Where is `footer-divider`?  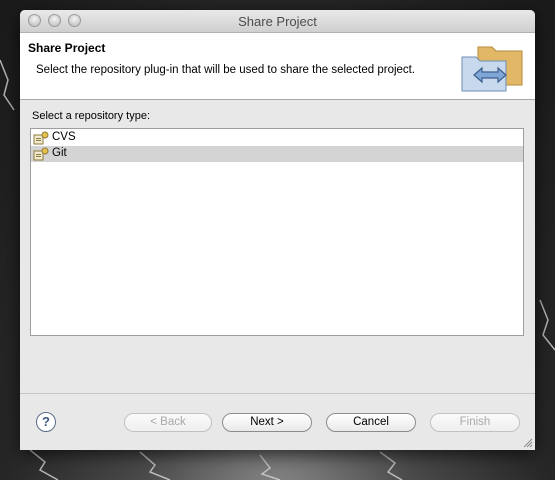
footer-divider is located at coordinates (277, 393).